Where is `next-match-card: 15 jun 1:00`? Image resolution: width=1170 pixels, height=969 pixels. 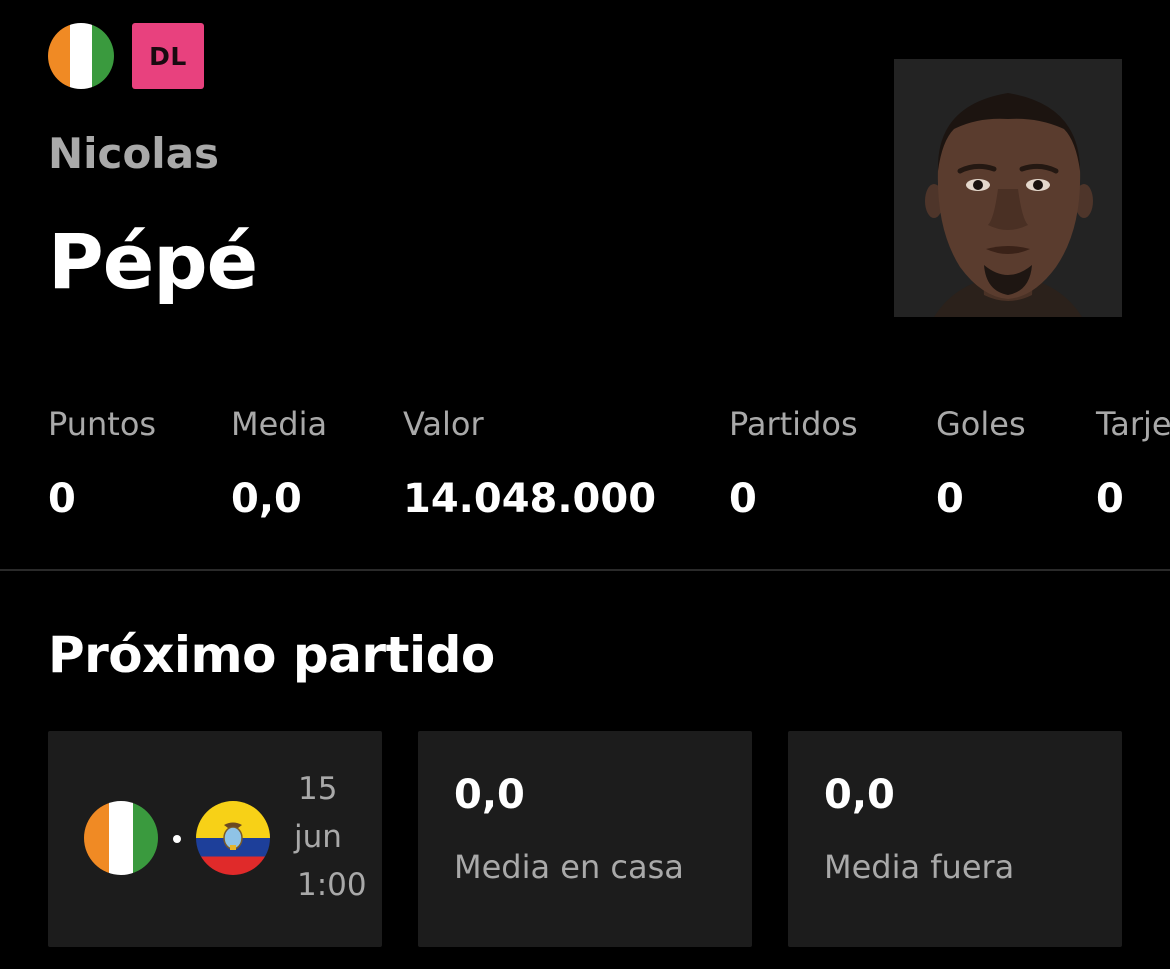
next-match-card: 15 jun 1:00 is located at coordinates (215, 839).